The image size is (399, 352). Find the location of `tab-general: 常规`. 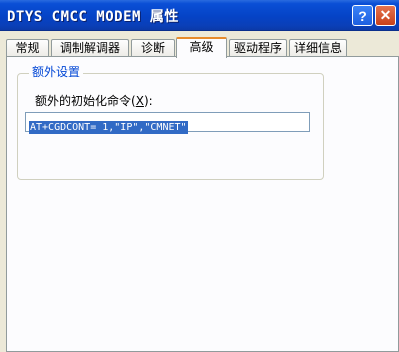

tab-general: 常规 is located at coordinates (27, 48).